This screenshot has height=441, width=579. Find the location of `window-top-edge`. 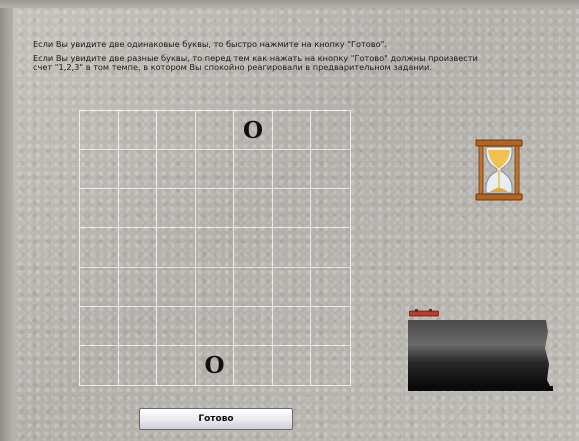

window-top-edge is located at coordinates (289, 4).